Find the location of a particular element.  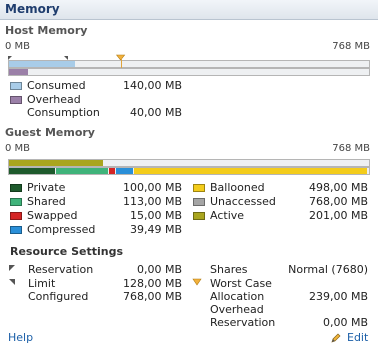

shared-label: Shared is located at coordinates (46, 201).